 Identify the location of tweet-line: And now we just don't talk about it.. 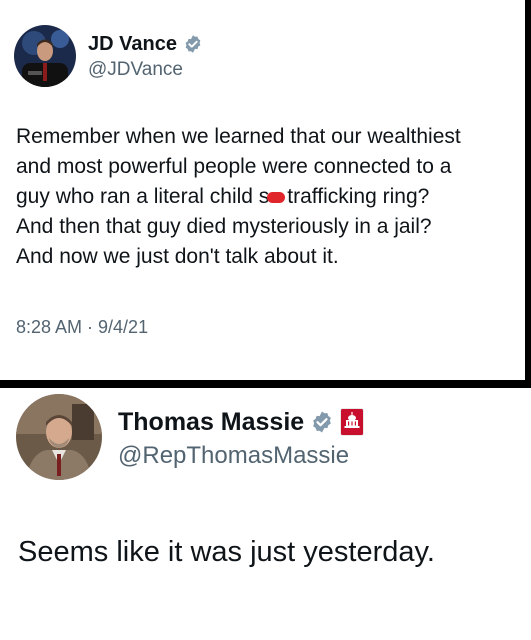
(177, 256).